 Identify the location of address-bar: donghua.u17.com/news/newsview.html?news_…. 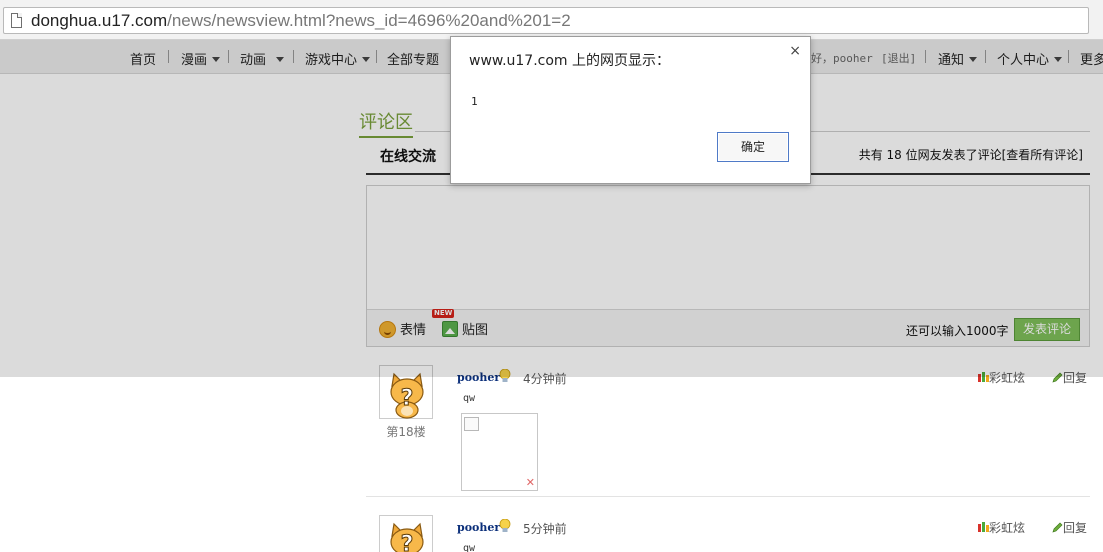
(546, 20).